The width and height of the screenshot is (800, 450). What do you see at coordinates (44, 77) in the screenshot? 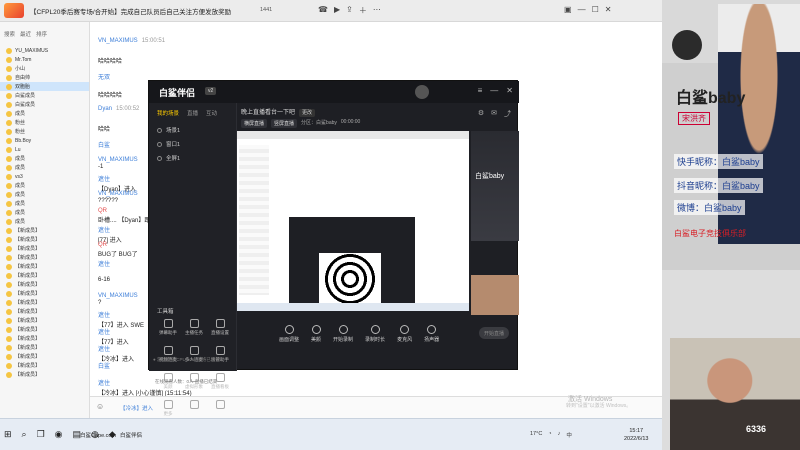
I see `member-item: 自由帅` at bounding box center [44, 77].